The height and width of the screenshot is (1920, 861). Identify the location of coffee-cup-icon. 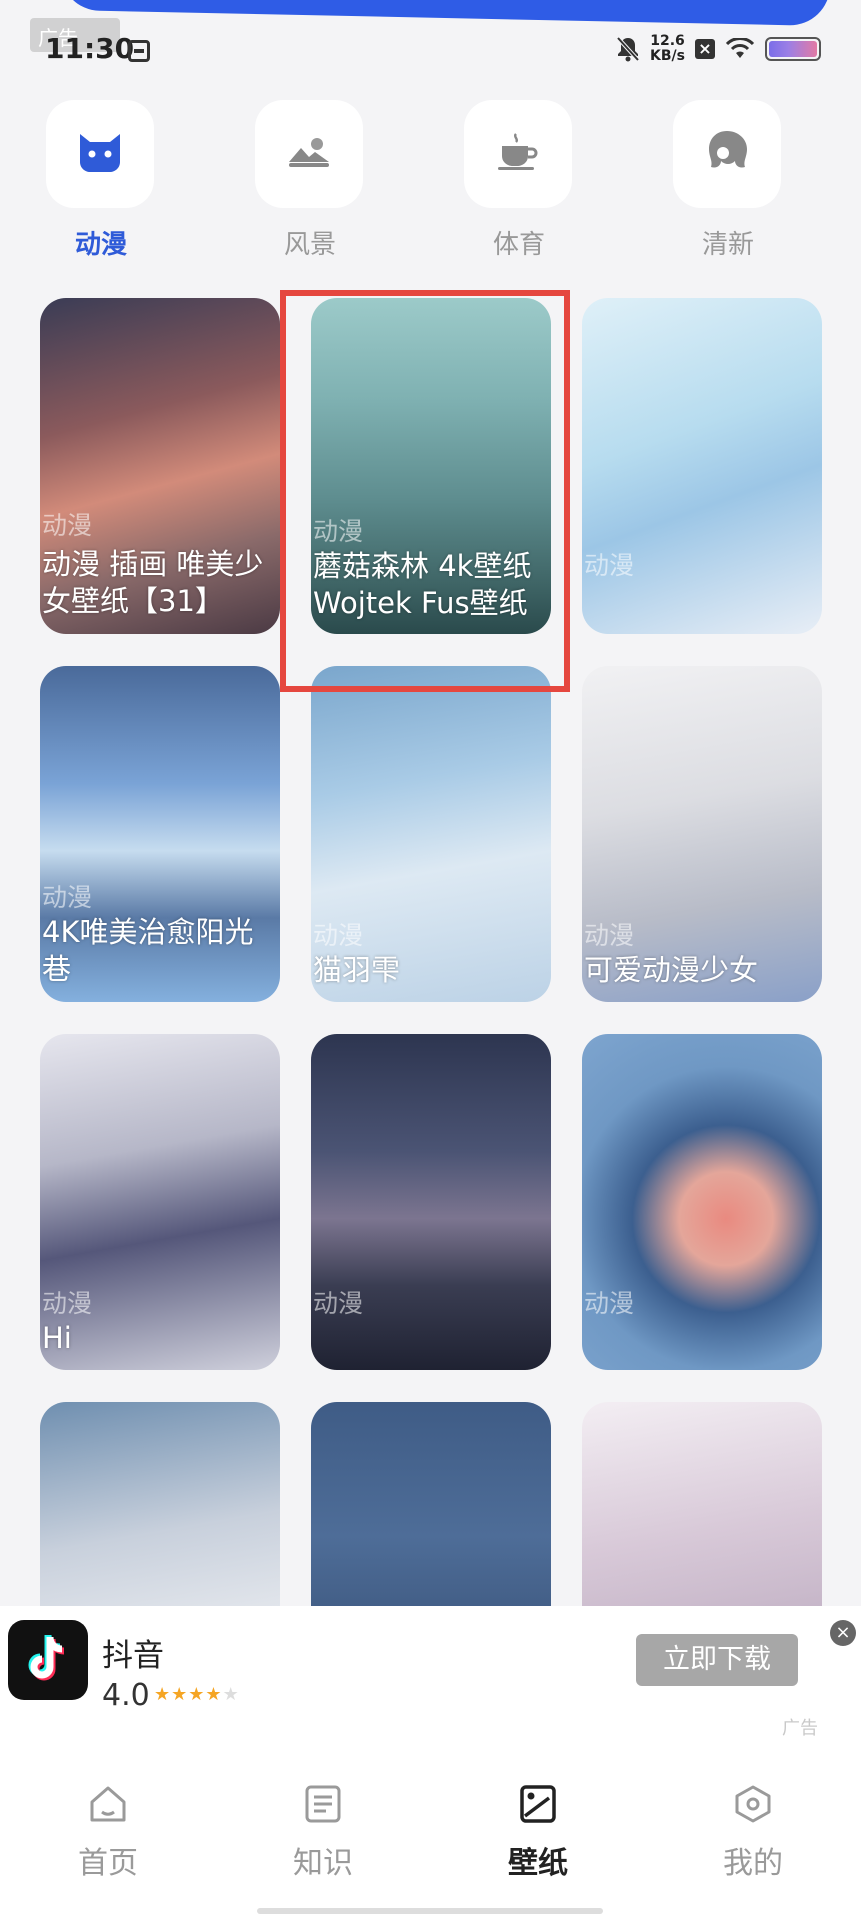
(518, 154).